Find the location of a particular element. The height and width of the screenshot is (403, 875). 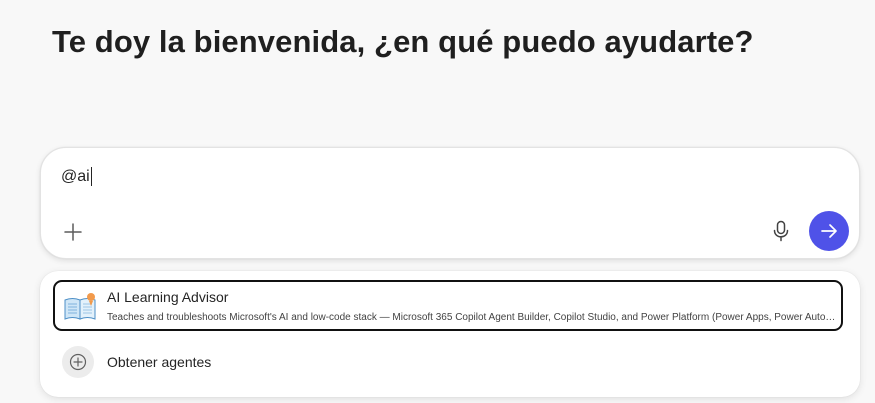

send-button is located at coordinates (829, 231).